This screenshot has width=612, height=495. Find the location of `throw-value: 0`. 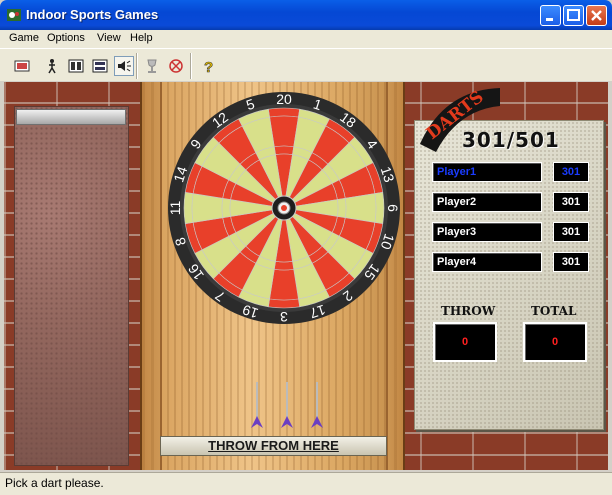

throw-value: 0 is located at coordinates (465, 342).